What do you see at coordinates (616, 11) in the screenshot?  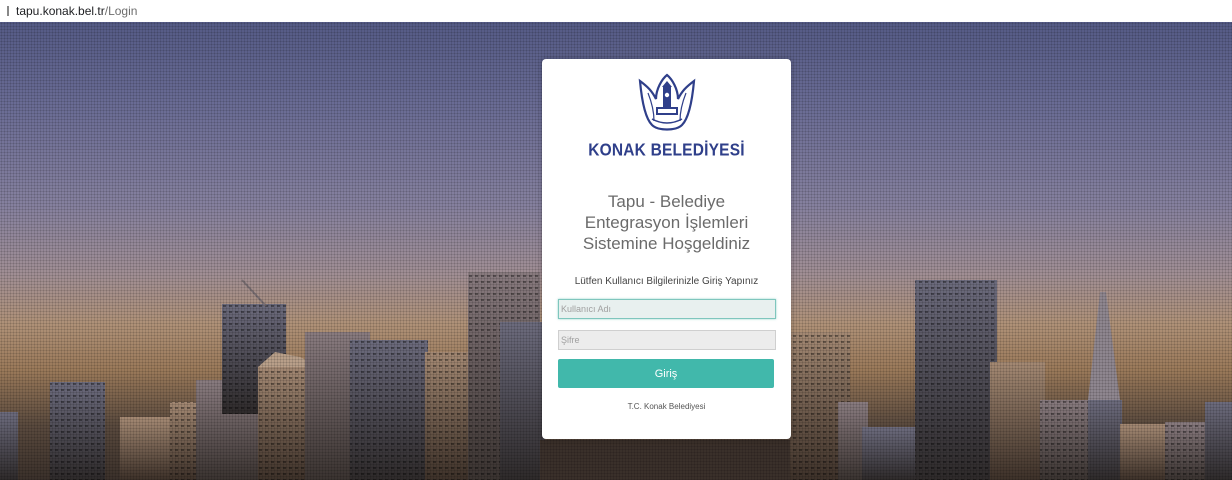 I see `browser-address-bar: tapu.konak.bel.tr/Login` at bounding box center [616, 11].